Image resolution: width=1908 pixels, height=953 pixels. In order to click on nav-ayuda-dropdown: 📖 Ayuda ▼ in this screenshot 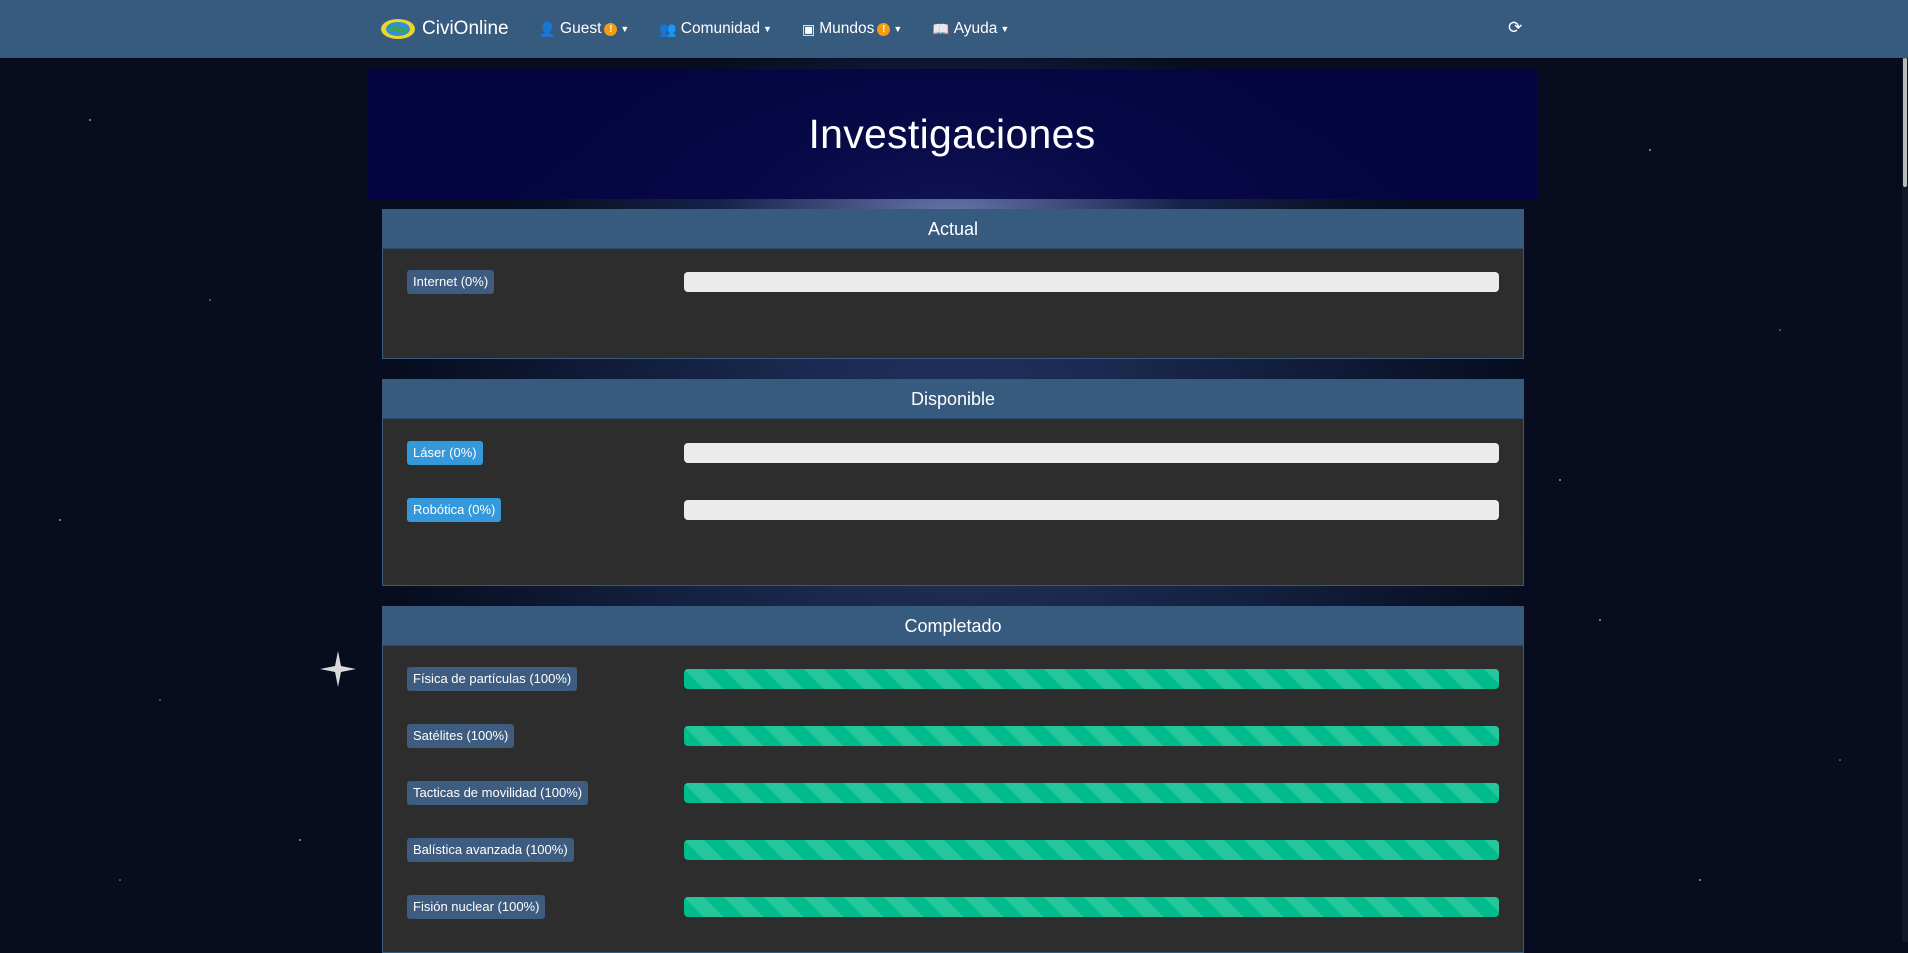, I will do `click(970, 29)`.